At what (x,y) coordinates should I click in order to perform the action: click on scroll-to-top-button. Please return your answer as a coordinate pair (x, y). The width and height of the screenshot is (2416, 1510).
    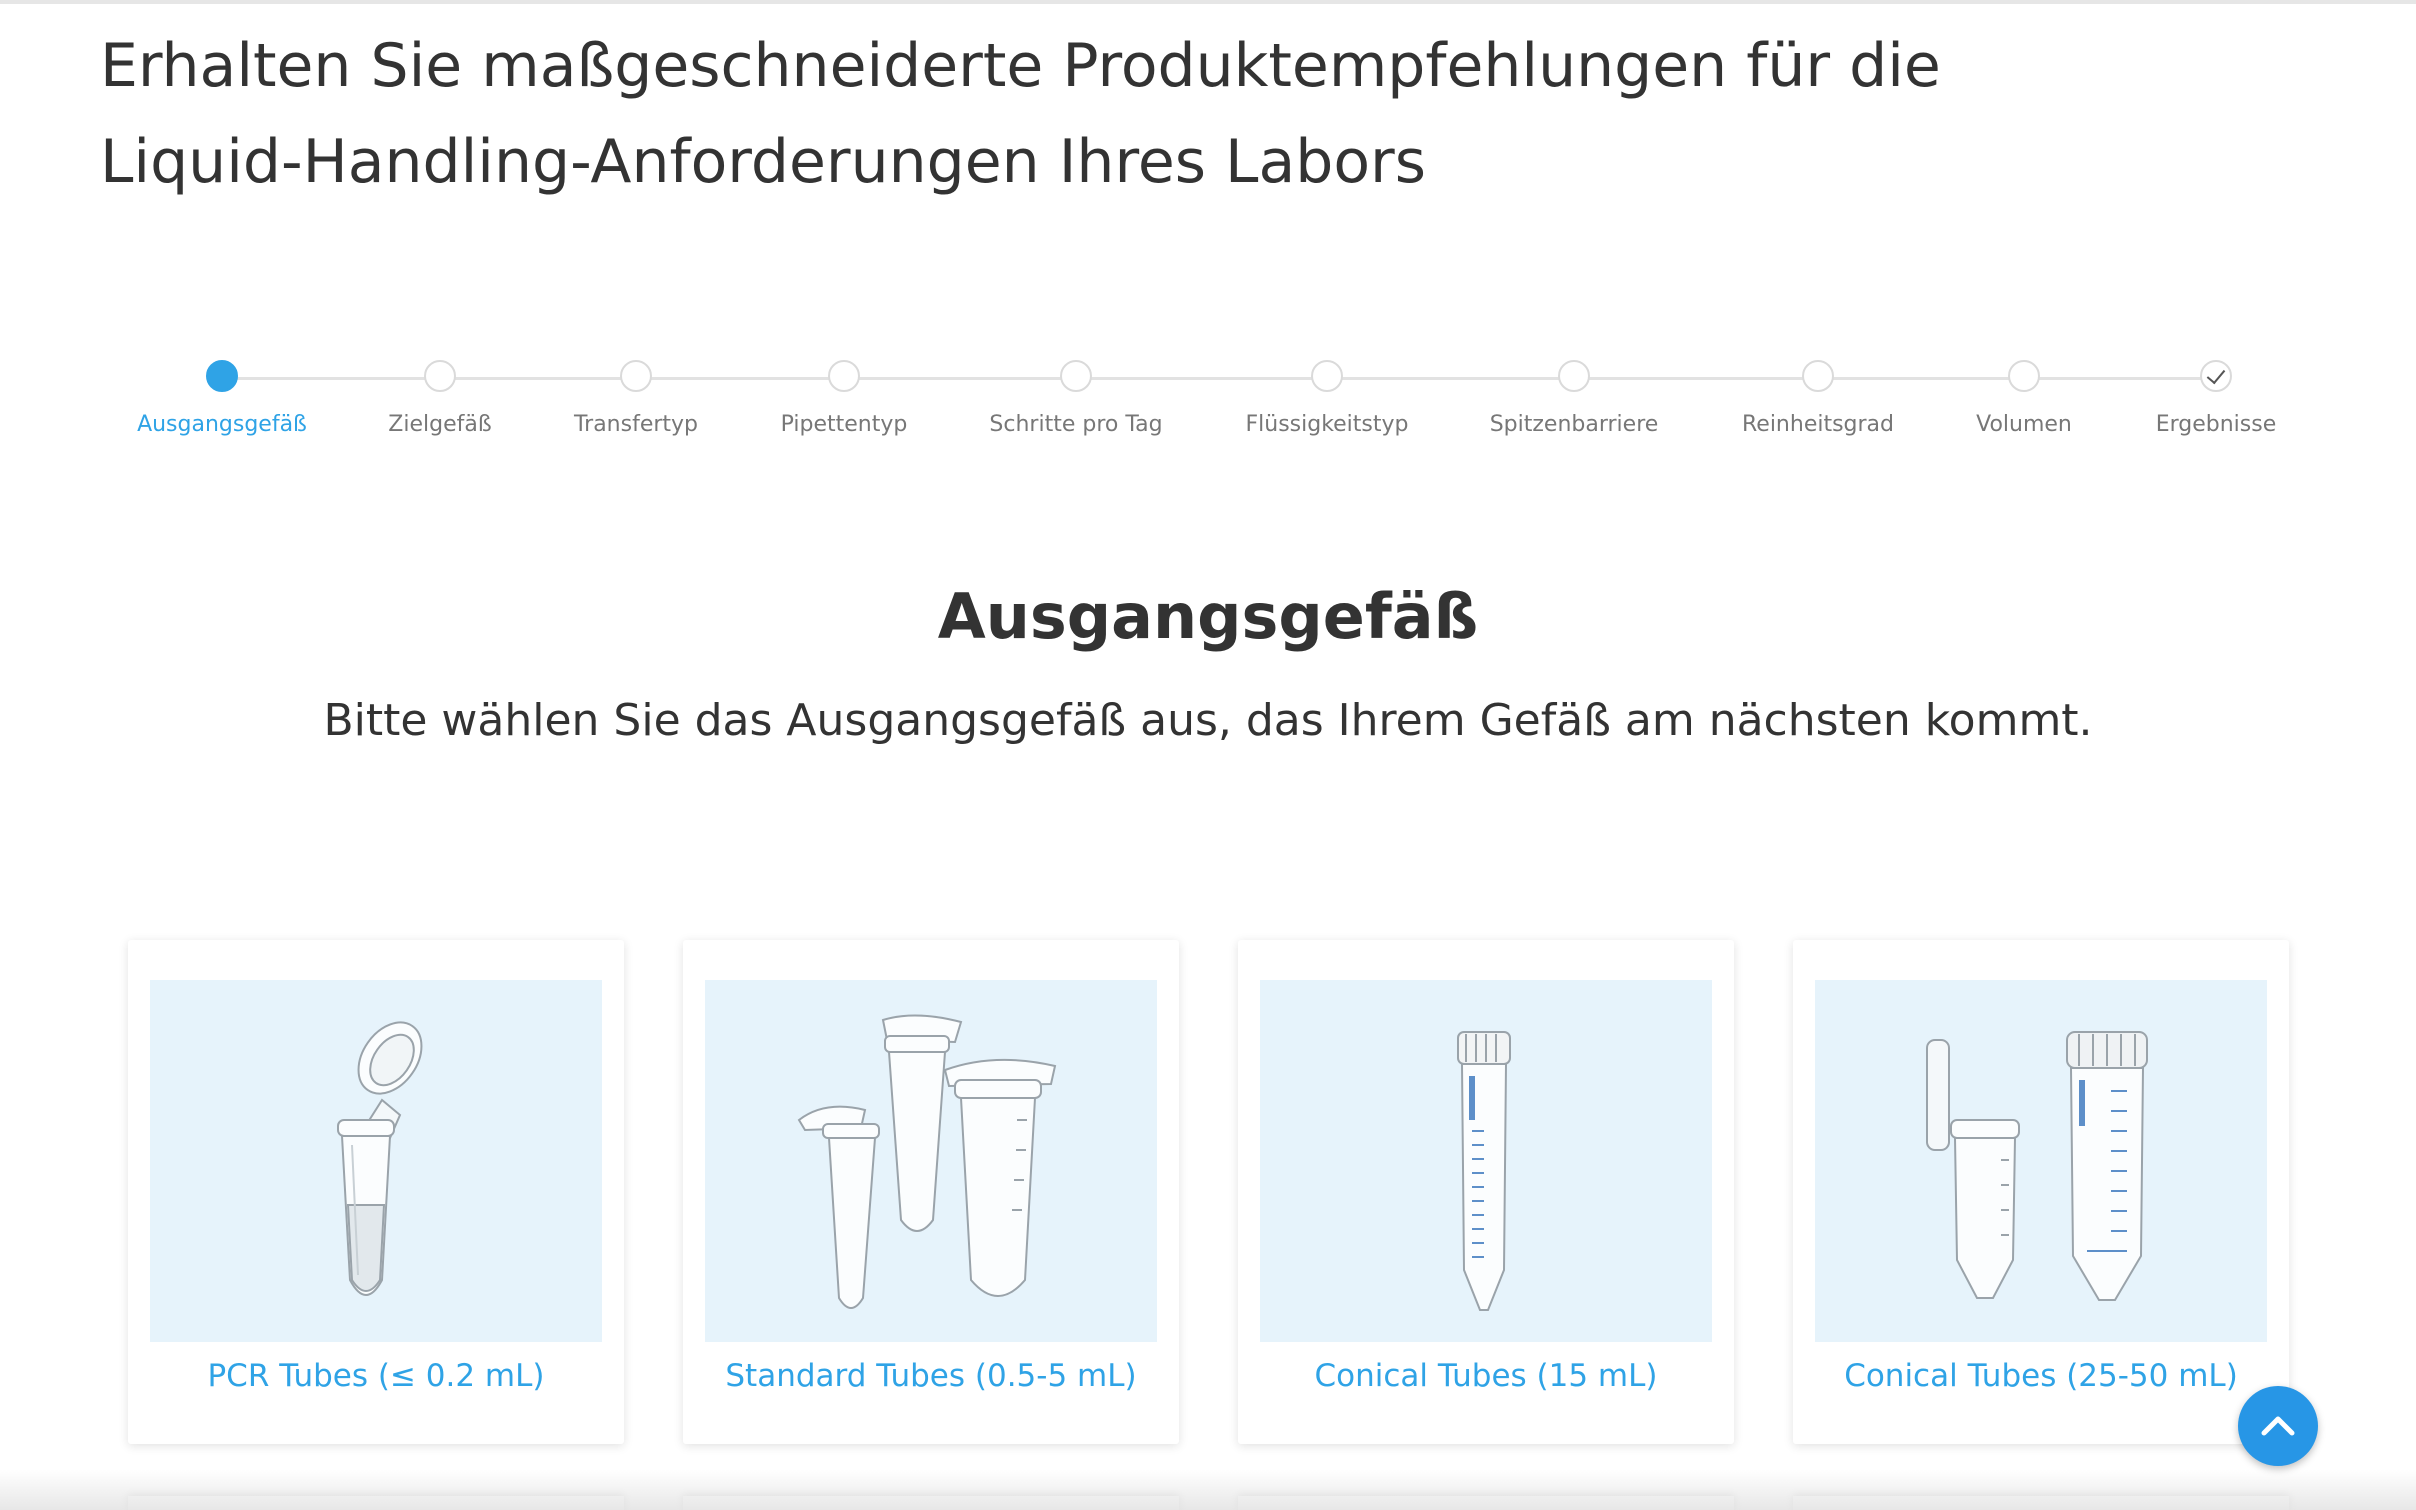
    Looking at the image, I should click on (2278, 1426).